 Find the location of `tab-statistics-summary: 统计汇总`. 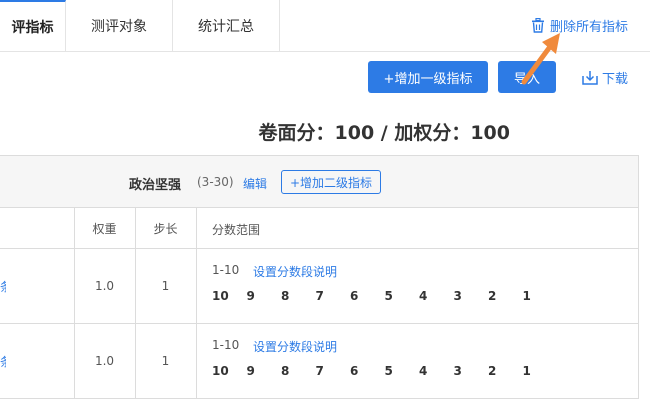

tab-statistics-summary: 统计汇总 is located at coordinates (226, 25).